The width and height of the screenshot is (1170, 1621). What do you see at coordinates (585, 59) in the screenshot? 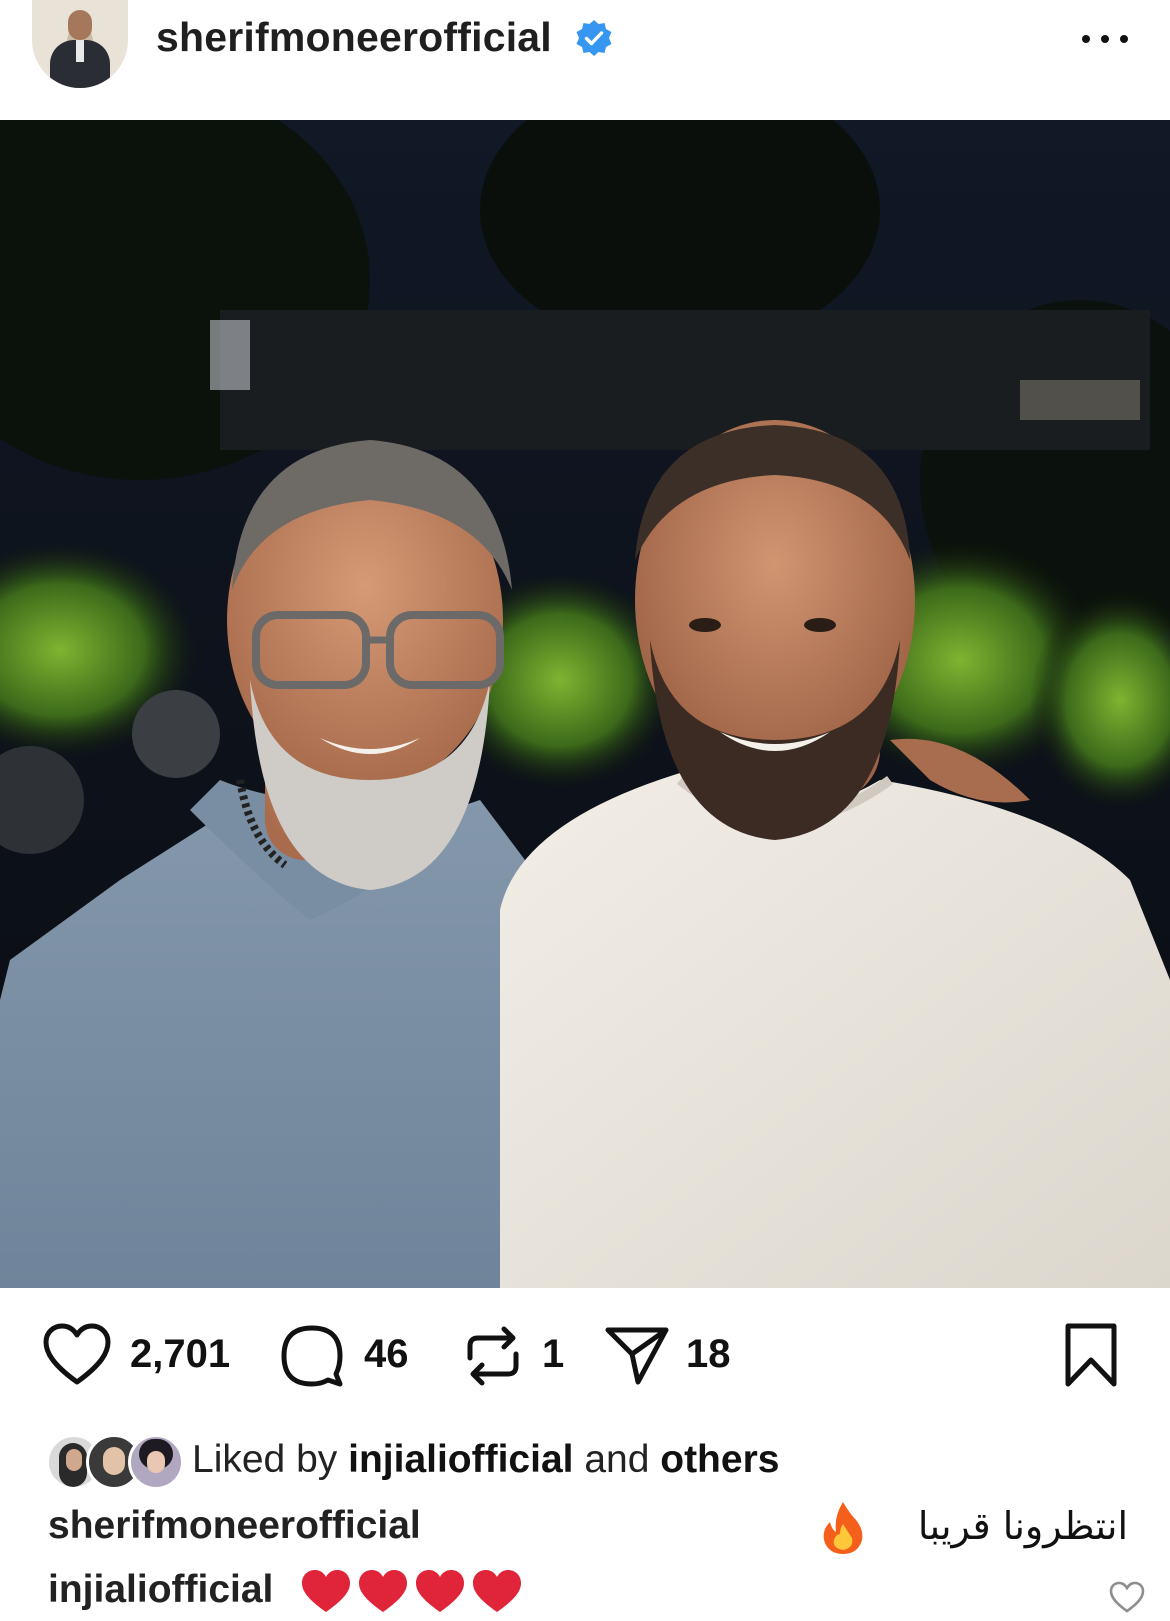
I see `post-header: sherifmoneerofficial` at bounding box center [585, 59].